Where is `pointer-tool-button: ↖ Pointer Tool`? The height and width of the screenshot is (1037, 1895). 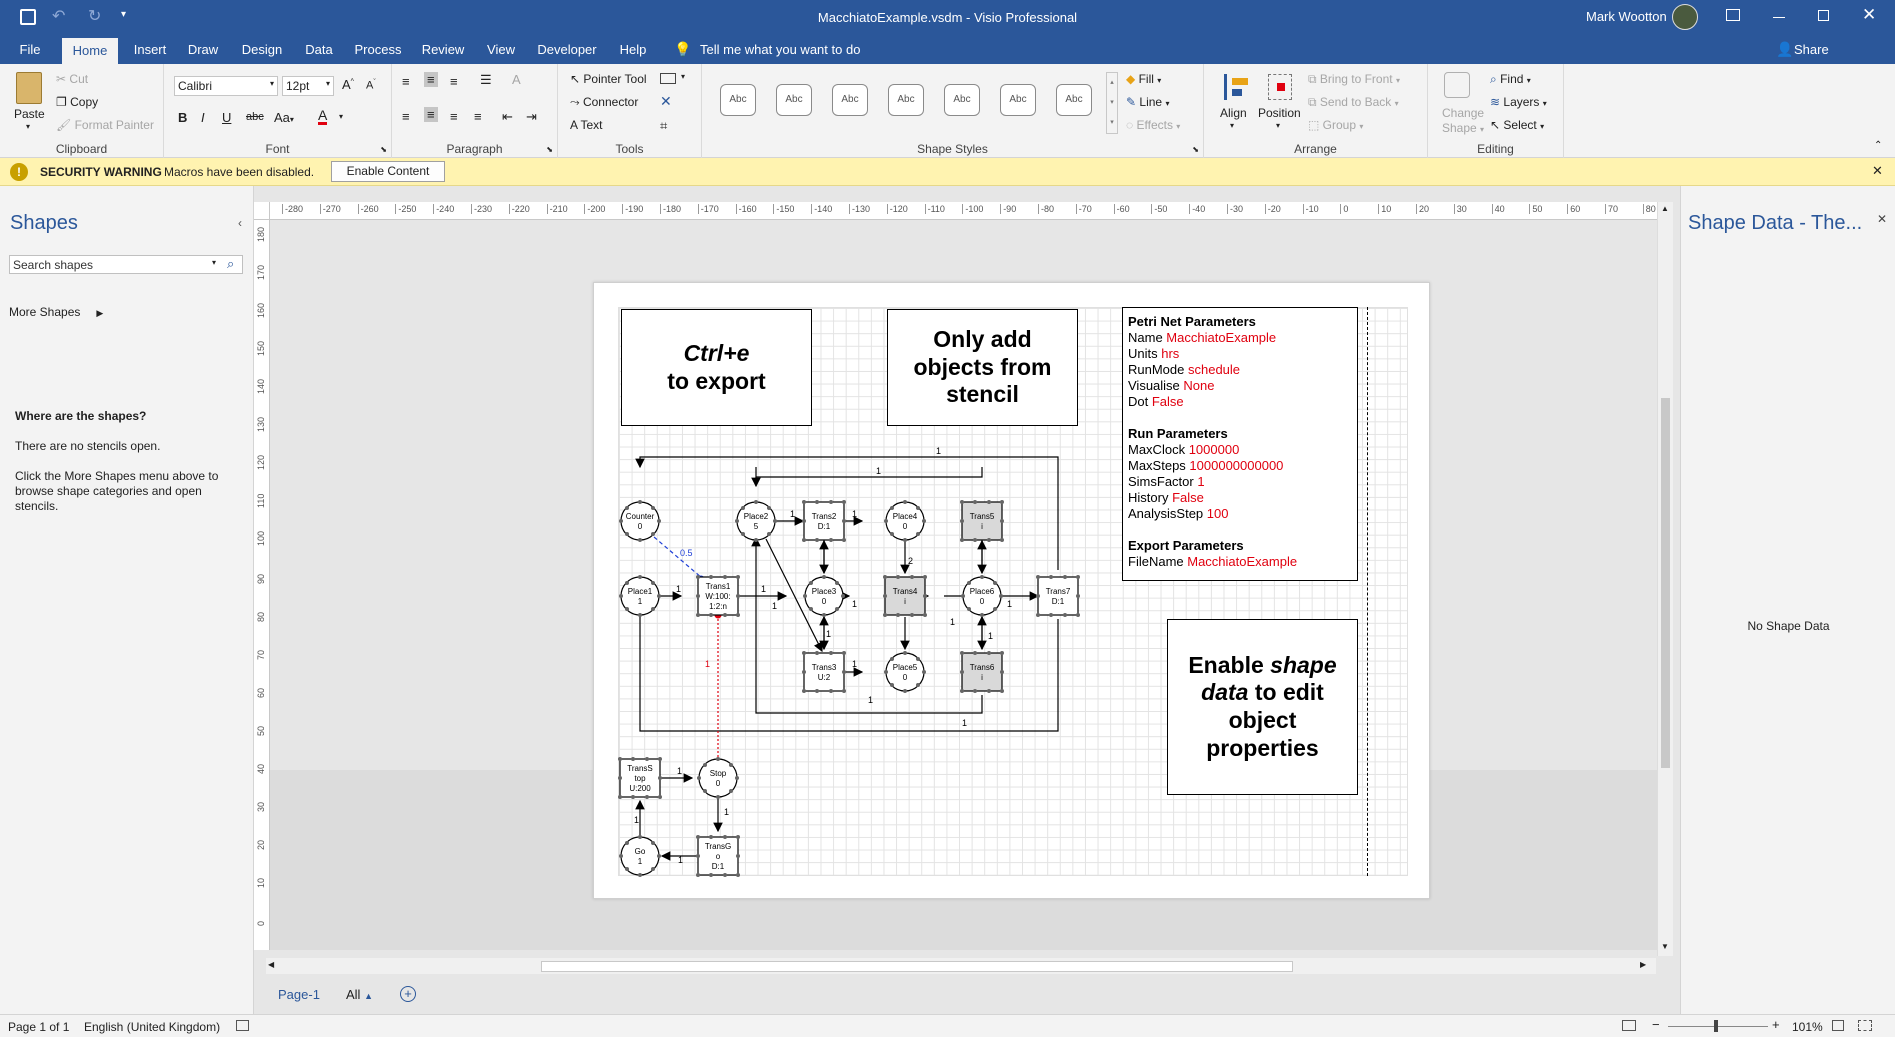 pointer-tool-button: ↖ Pointer Tool is located at coordinates (608, 79).